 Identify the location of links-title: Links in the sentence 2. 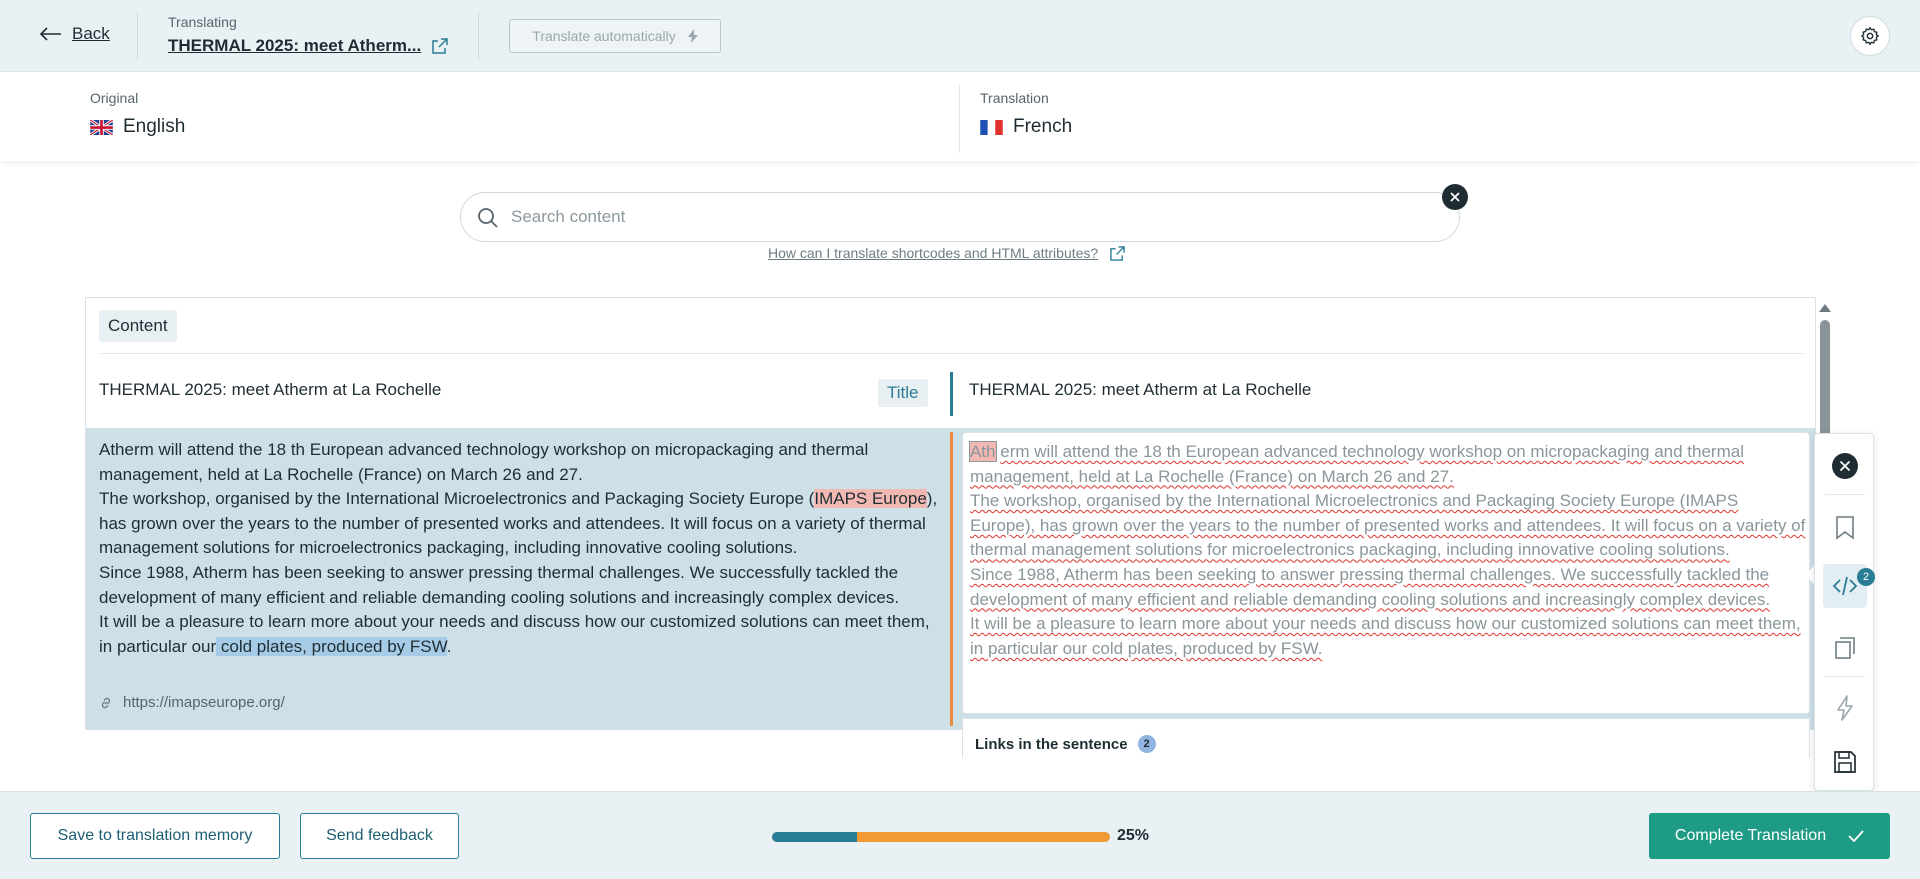
(1065, 744).